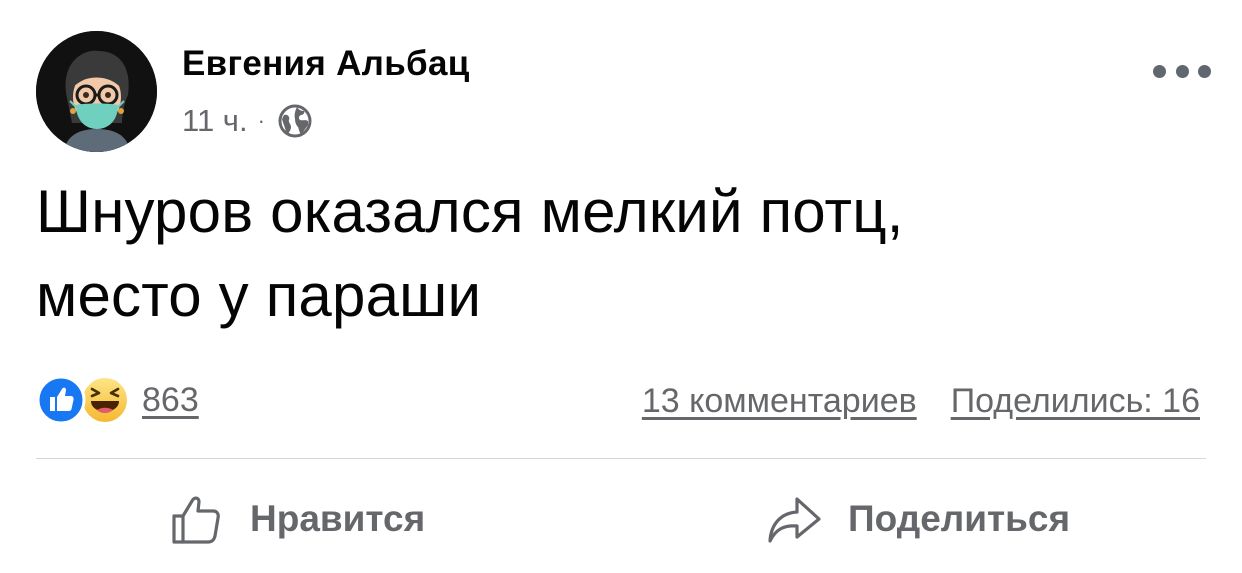  Describe the element at coordinates (259, 295) in the screenshot. I see `post-text-line: место у параши` at that location.